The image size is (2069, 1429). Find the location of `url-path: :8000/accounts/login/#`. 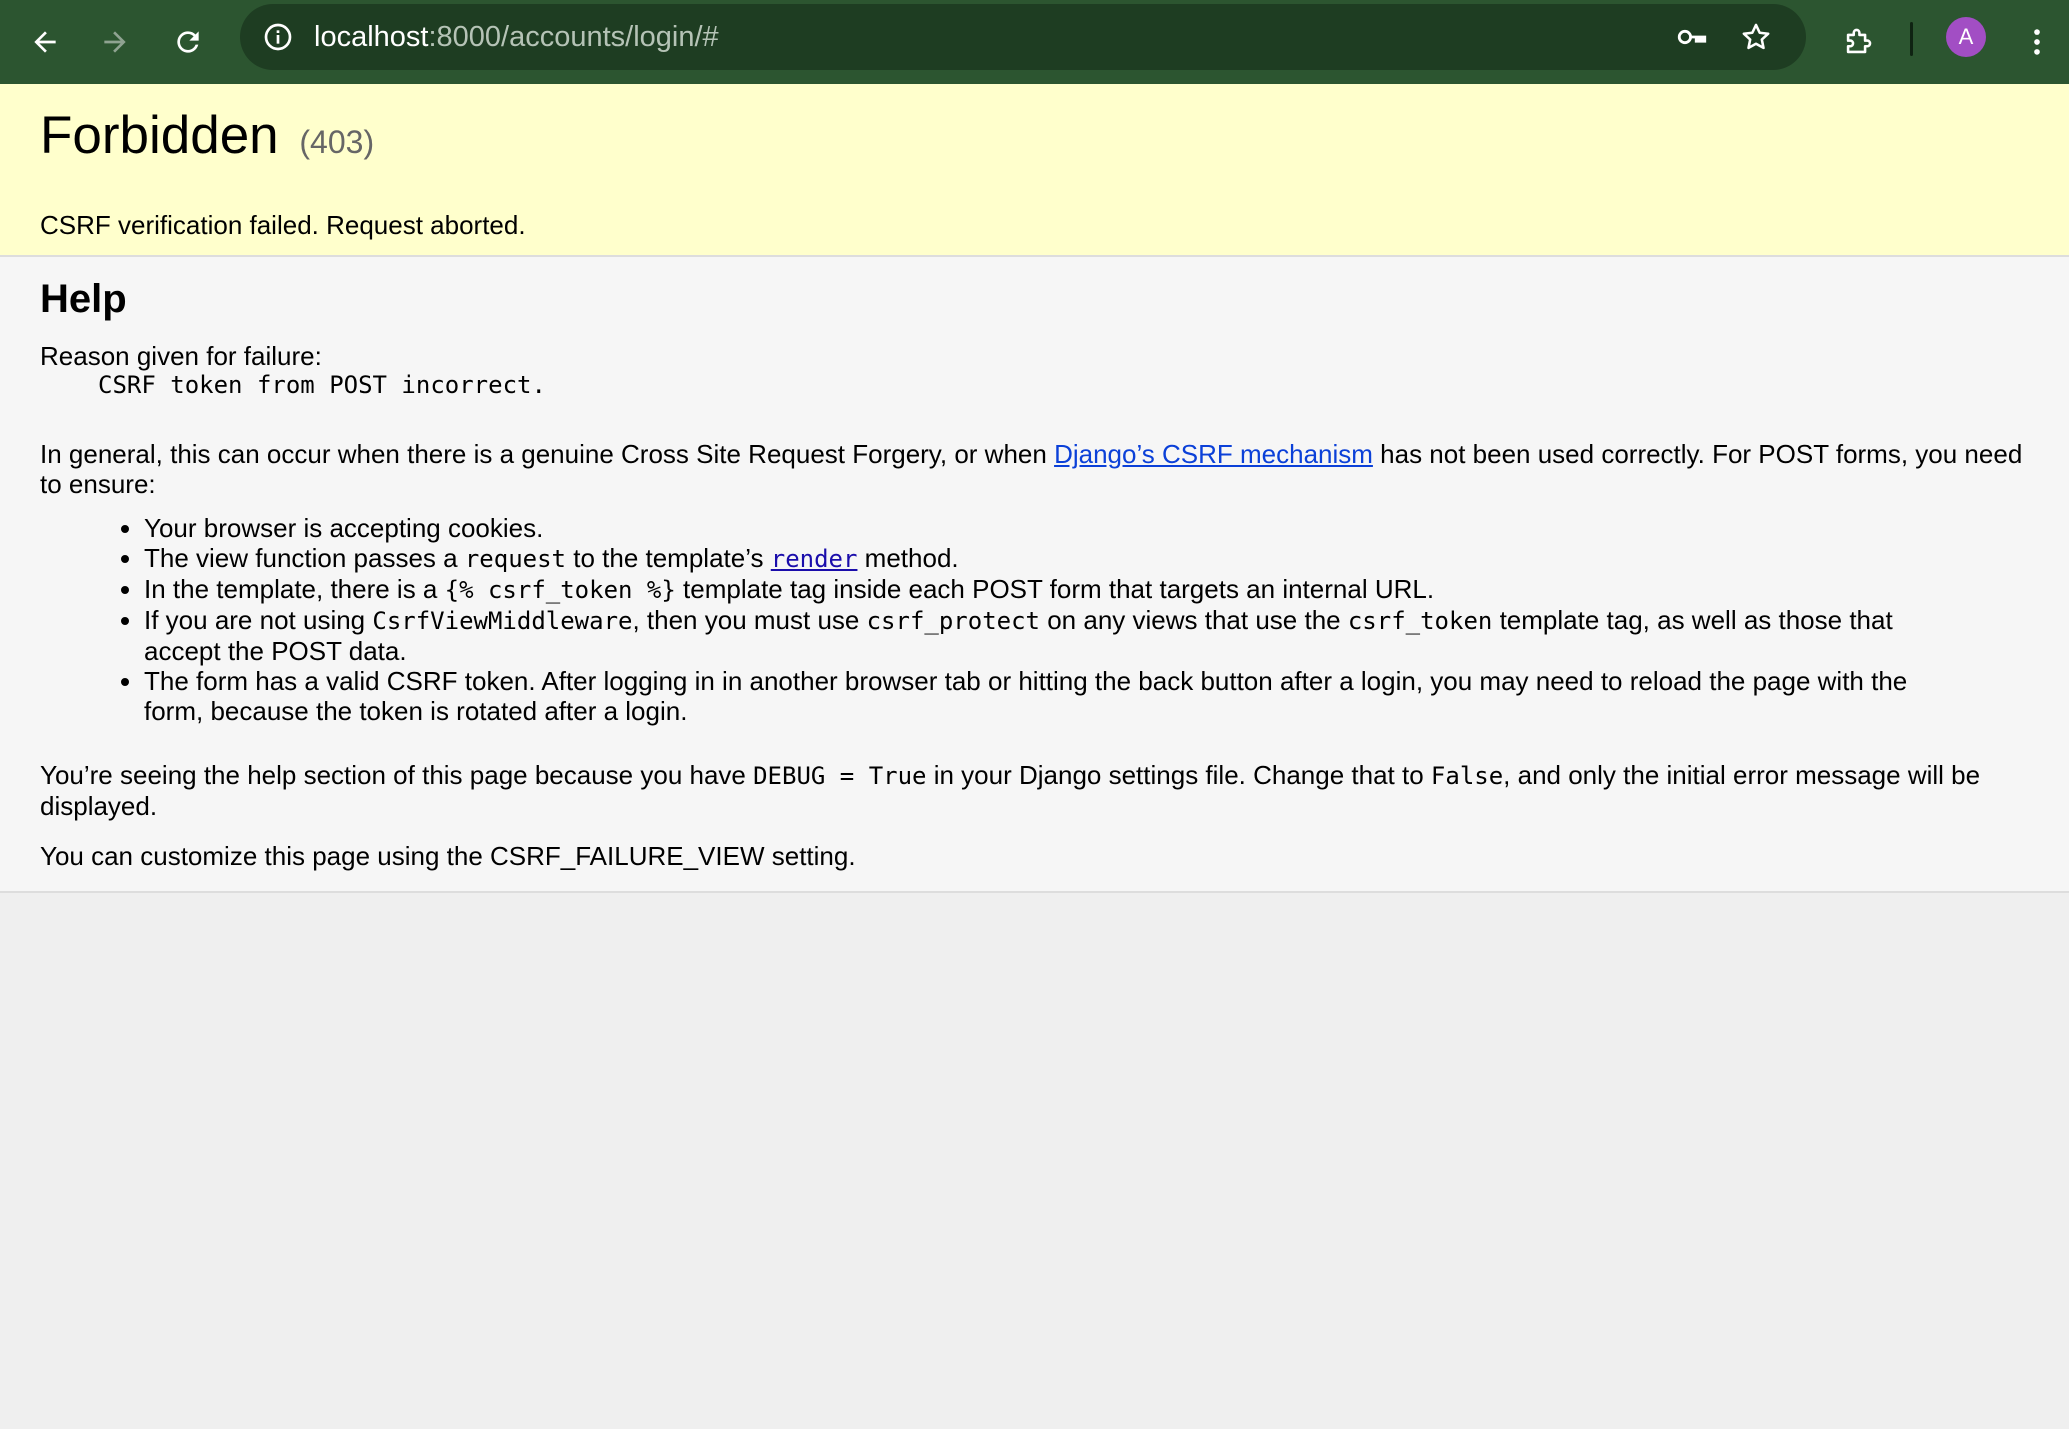

url-path: :8000/accounts/login/# is located at coordinates (573, 37).